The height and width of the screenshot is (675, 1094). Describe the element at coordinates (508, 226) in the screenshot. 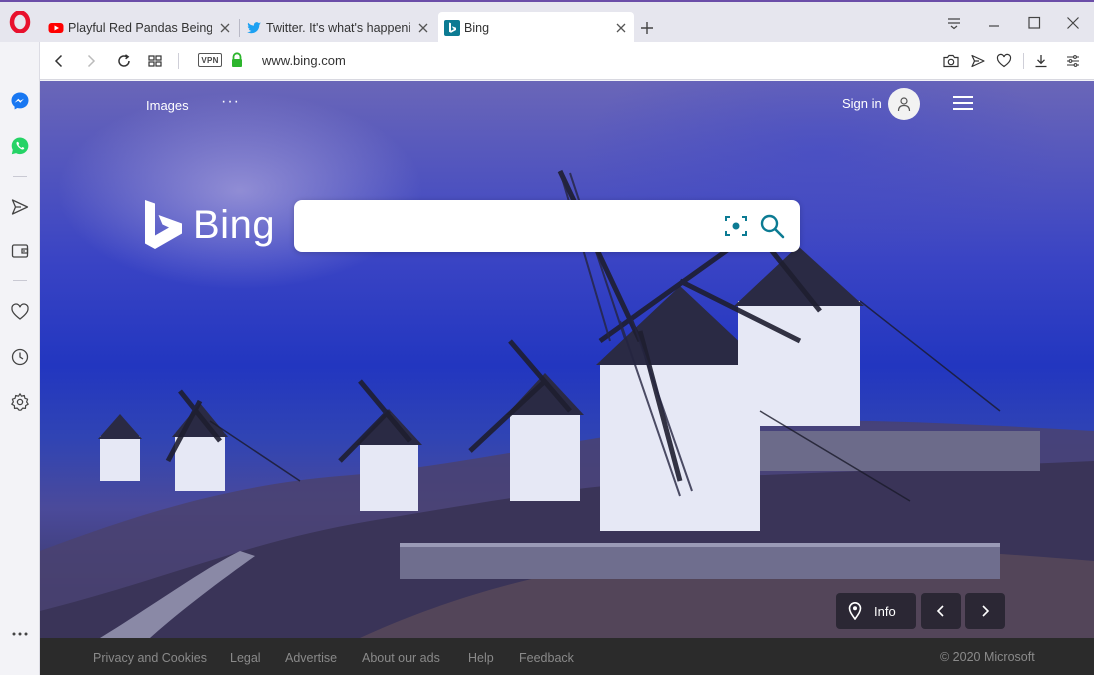

I see `search-input` at that location.